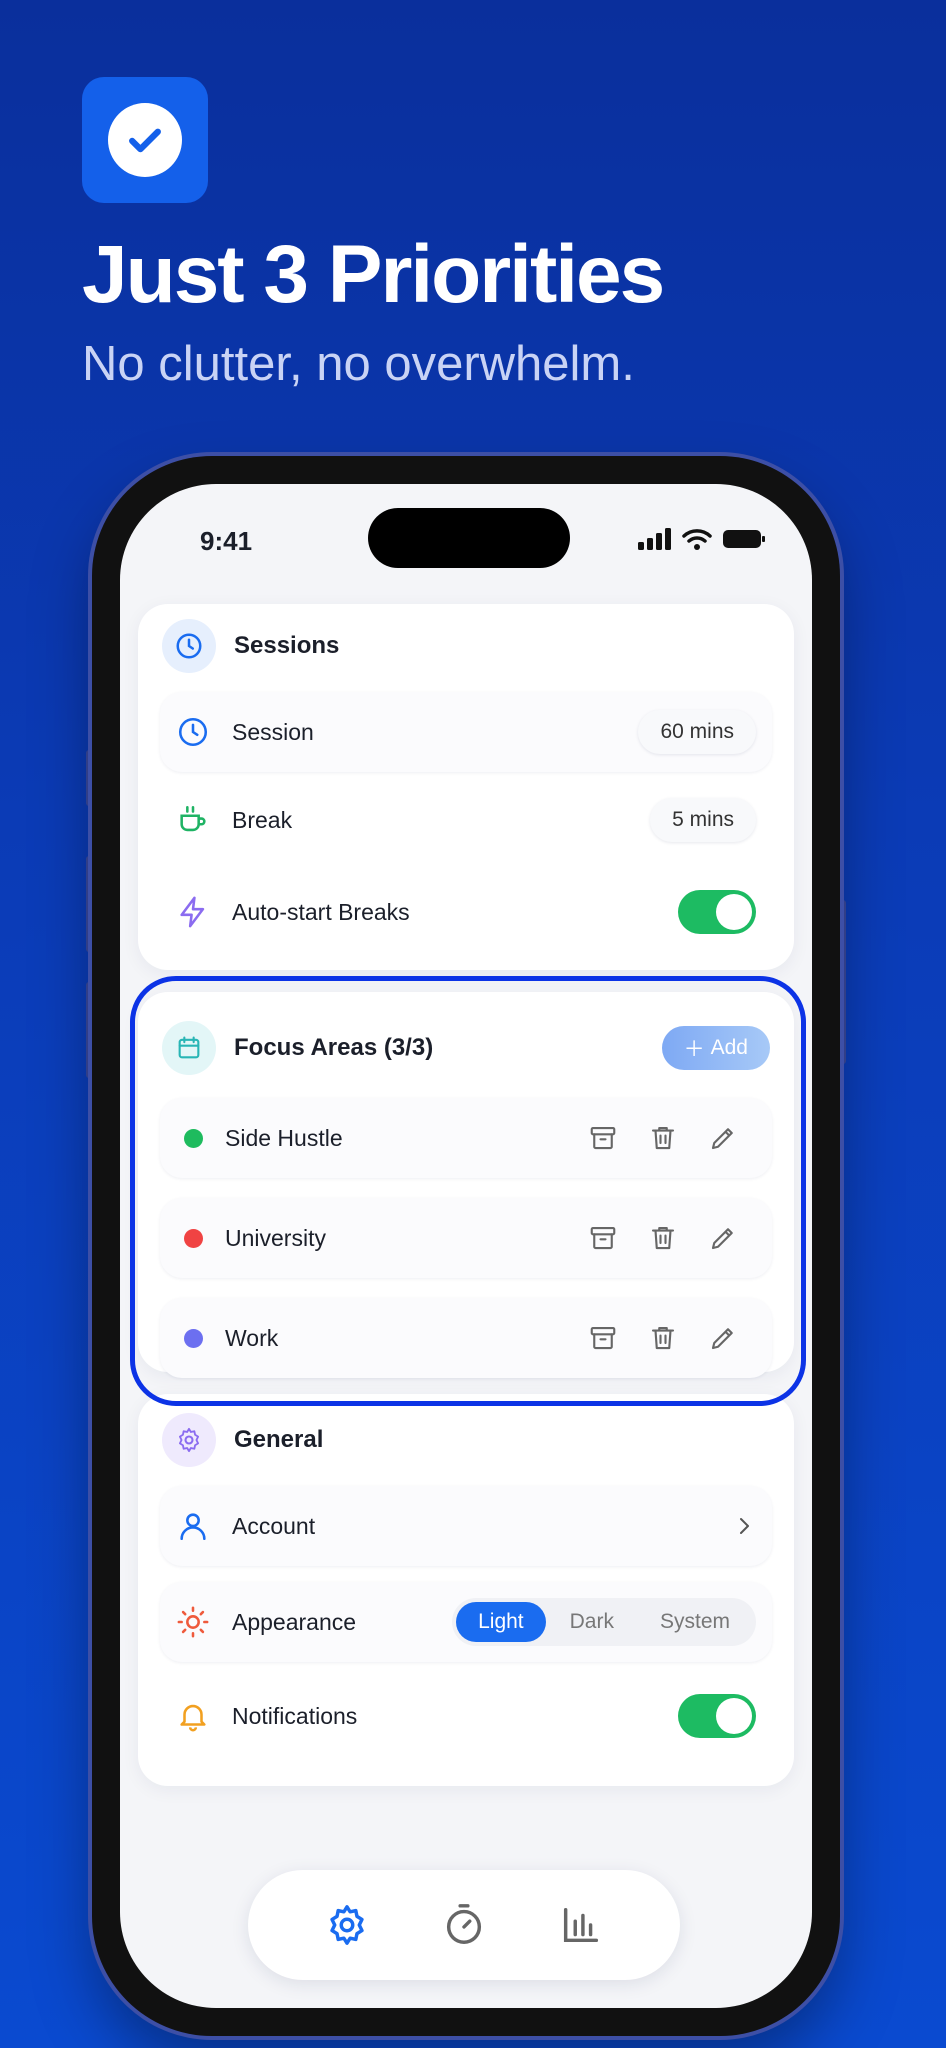 The image size is (946, 2048). Describe the element at coordinates (466, 1526) in the screenshot. I see `account-row: Account` at that location.